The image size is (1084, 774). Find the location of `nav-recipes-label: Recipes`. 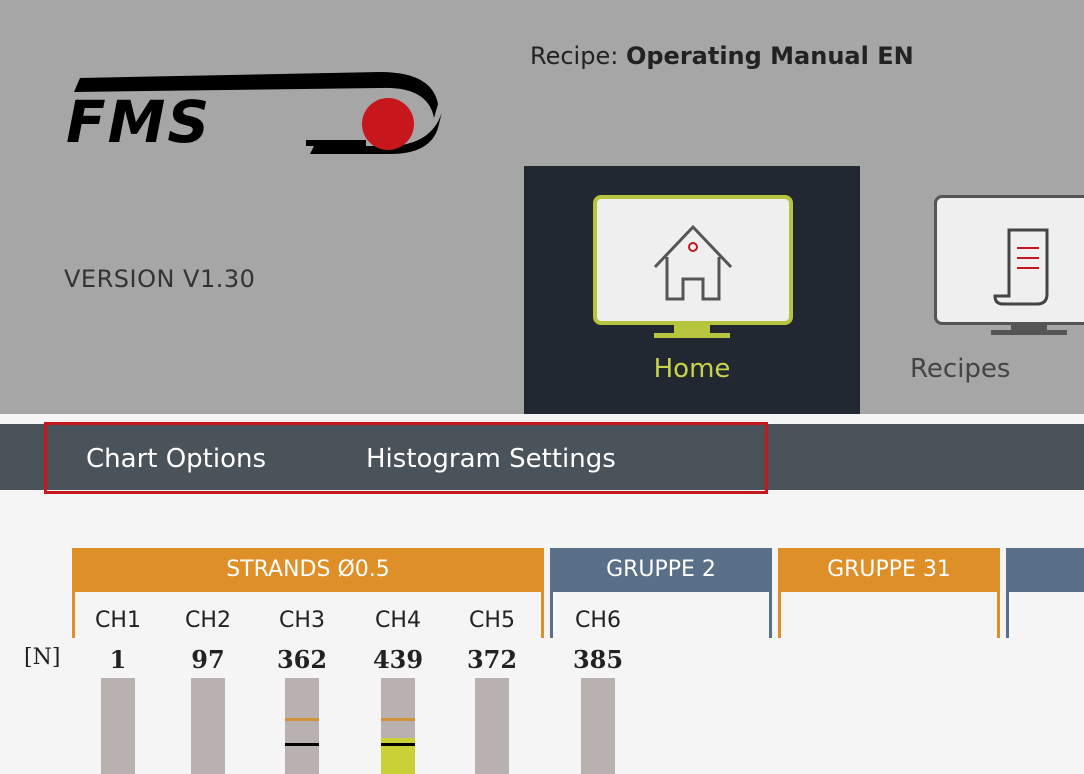

nav-recipes-label: Recipes is located at coordinates (960, 369).